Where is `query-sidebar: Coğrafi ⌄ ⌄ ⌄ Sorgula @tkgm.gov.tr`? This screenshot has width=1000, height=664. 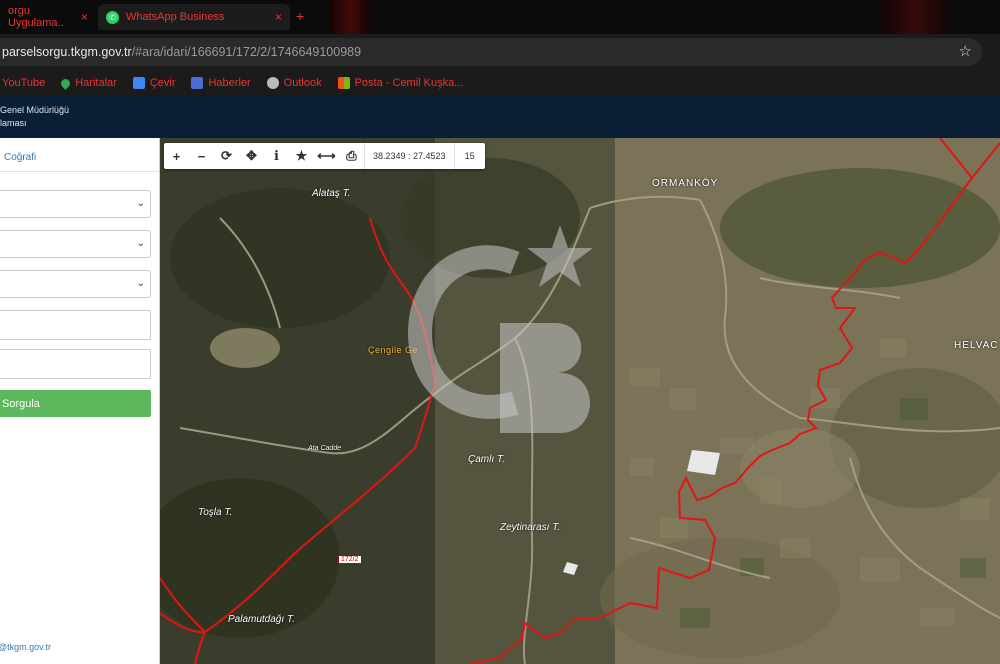
query-sidebar: Coğrafi ⌄ ⌄ ⌄ Sorgula @tkgm.gov.tr is located at coordinates (80, 401).